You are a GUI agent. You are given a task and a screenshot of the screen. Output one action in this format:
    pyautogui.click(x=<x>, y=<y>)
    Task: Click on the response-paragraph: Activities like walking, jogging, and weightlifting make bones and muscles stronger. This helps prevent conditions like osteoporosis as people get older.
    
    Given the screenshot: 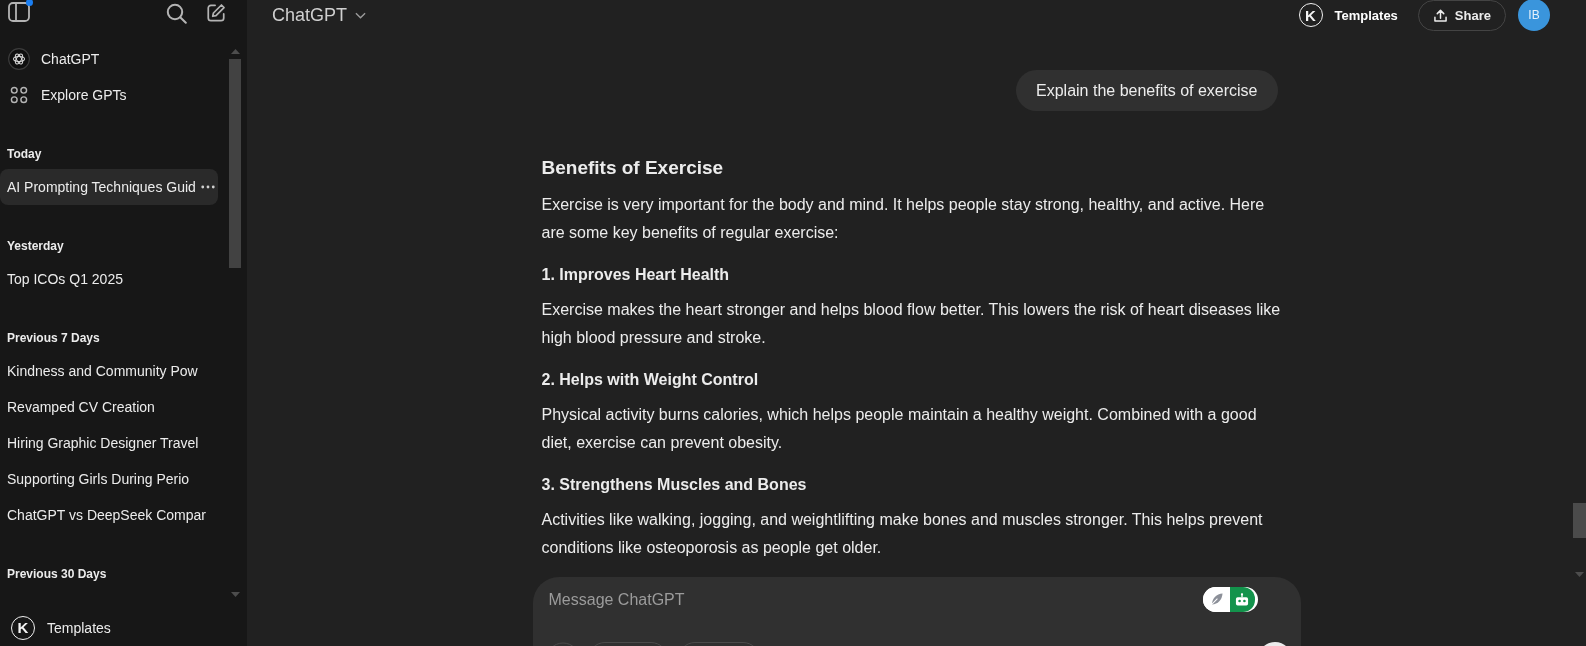 What is the action you would take?
    pyautogui.click(x=902, y=534)
    